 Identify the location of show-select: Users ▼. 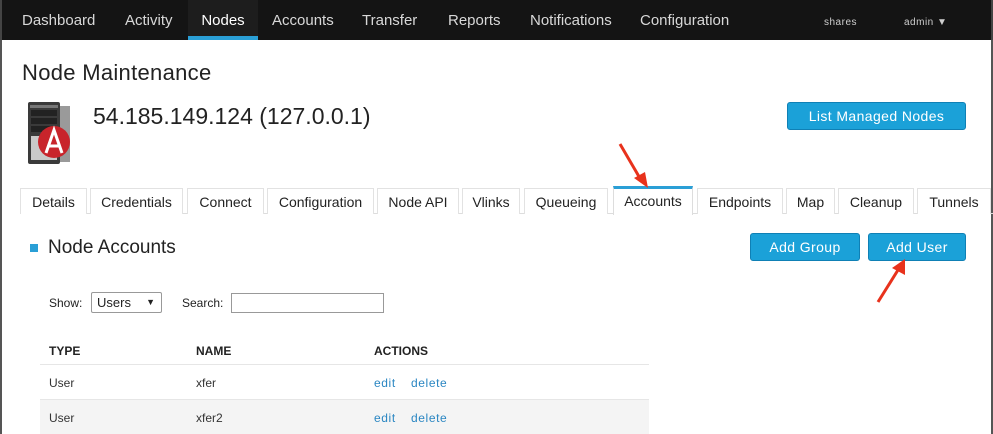
(126, 302).